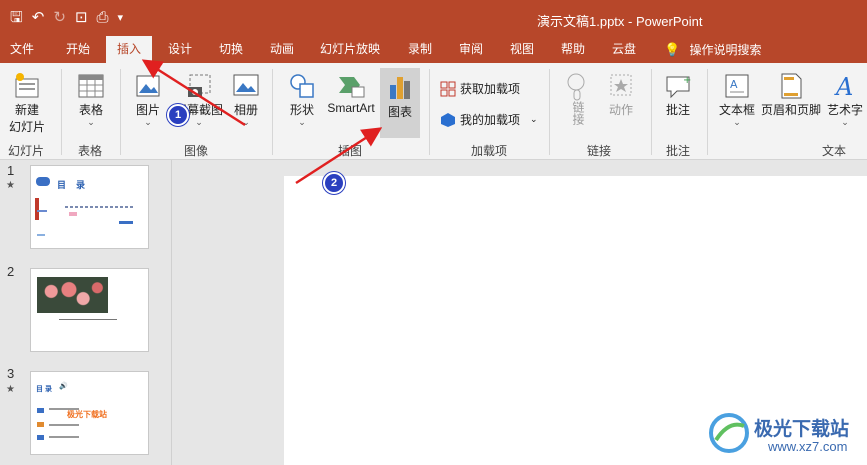  Describe the element at coordinates (802, 429) in the screenshot. I see `watermark-text: 极光下载站` at that location.